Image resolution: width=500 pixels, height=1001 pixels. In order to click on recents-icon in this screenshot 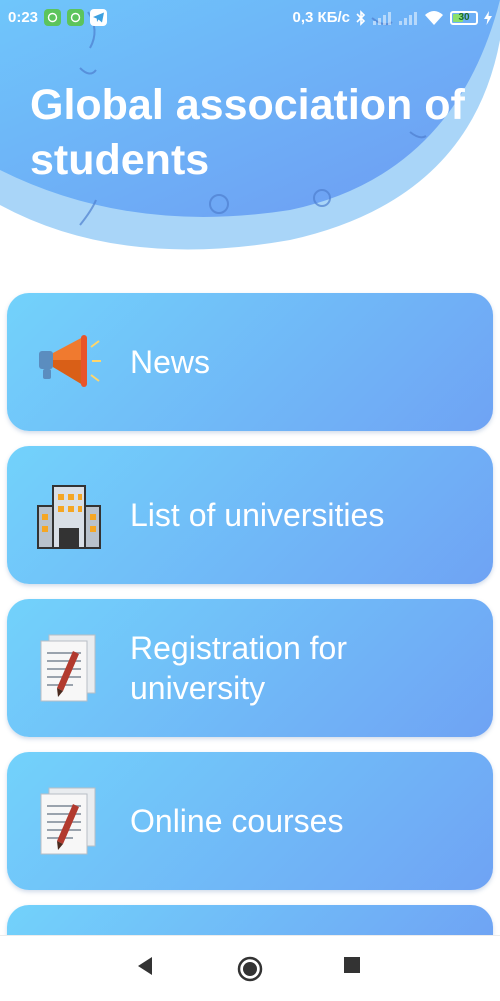, I will do `click(352, 965)`.